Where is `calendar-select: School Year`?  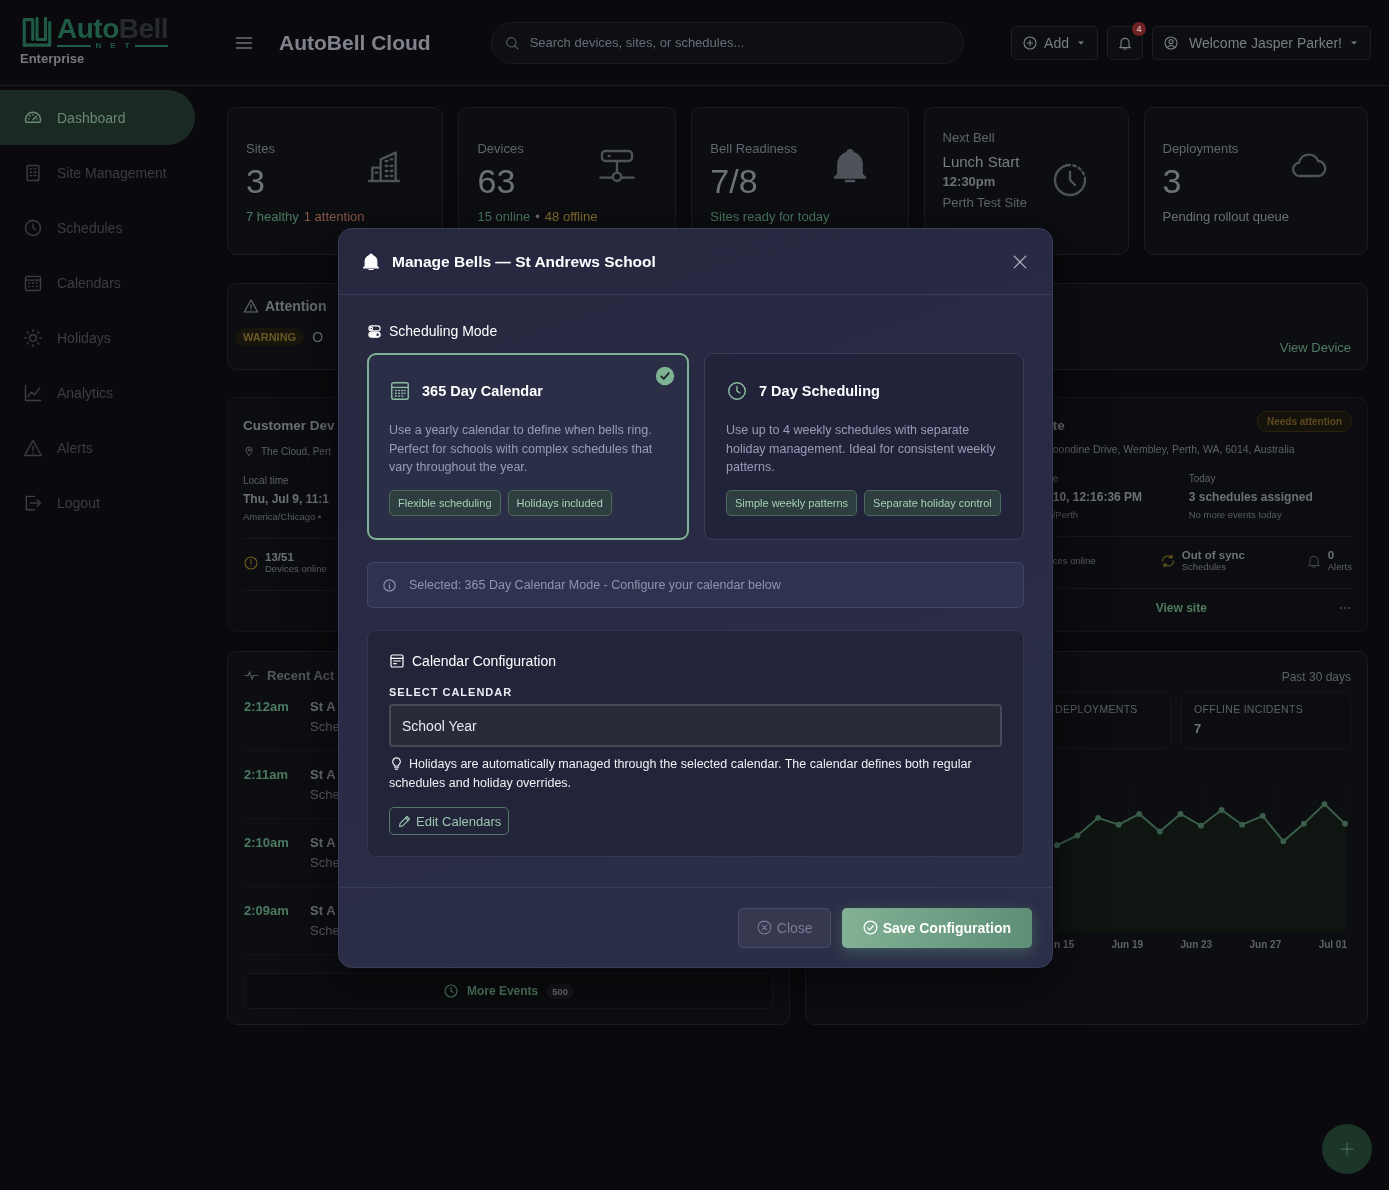
calendar-select: School Year is located at coordinates (695, 725).